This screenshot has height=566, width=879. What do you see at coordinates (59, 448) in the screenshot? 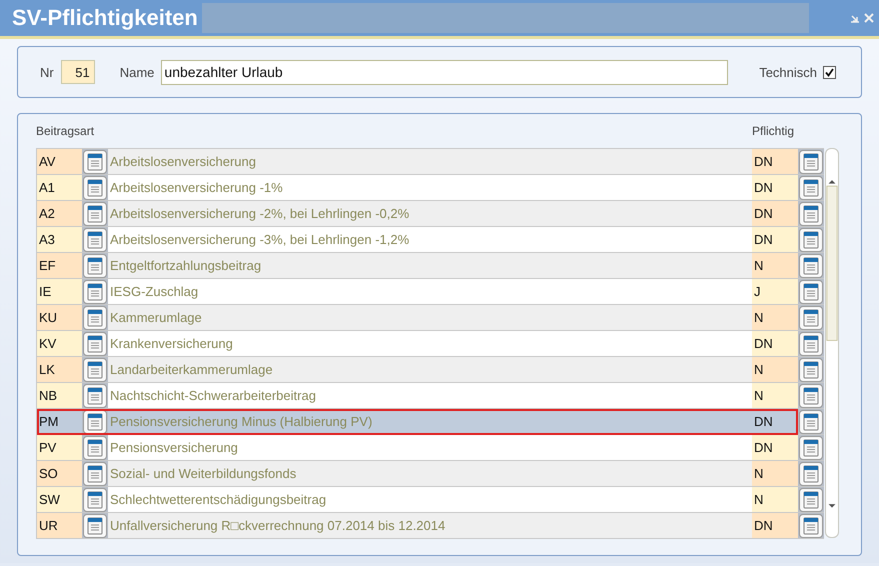
I see `table-cell: PV` at bounding box center [59, 448].